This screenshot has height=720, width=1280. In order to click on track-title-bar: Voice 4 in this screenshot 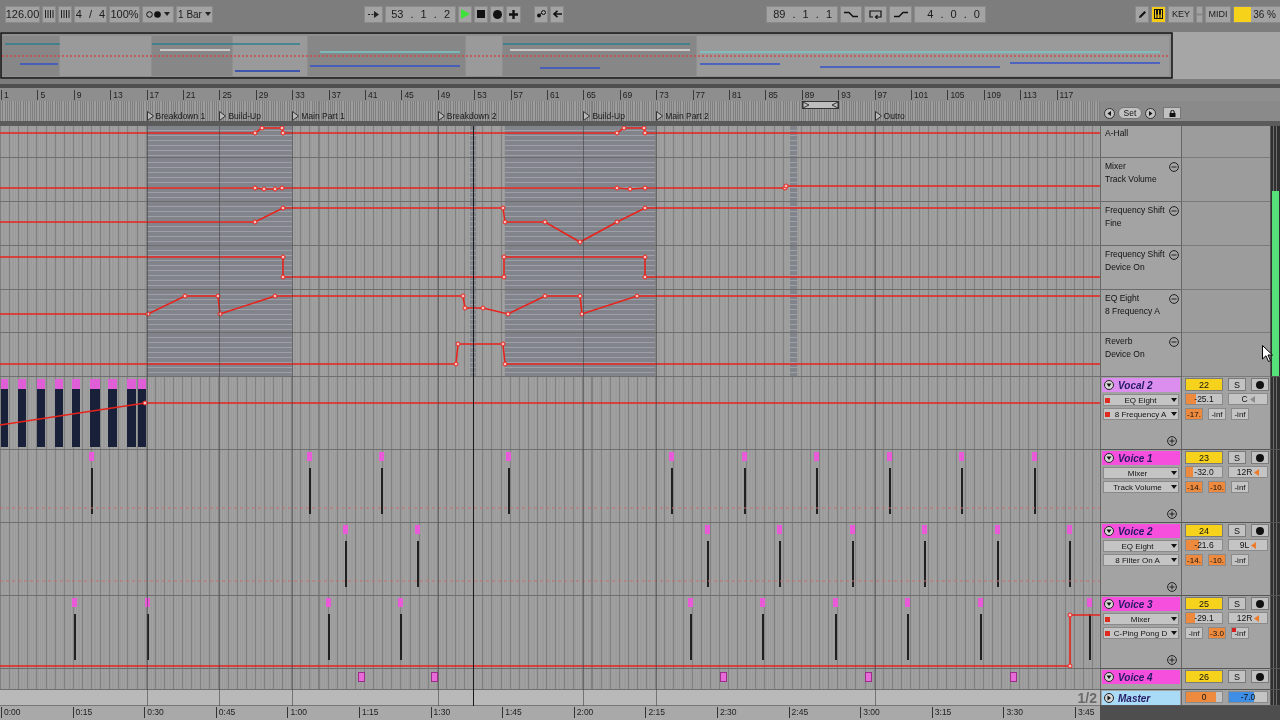, I will do `click(1141, 677)`.